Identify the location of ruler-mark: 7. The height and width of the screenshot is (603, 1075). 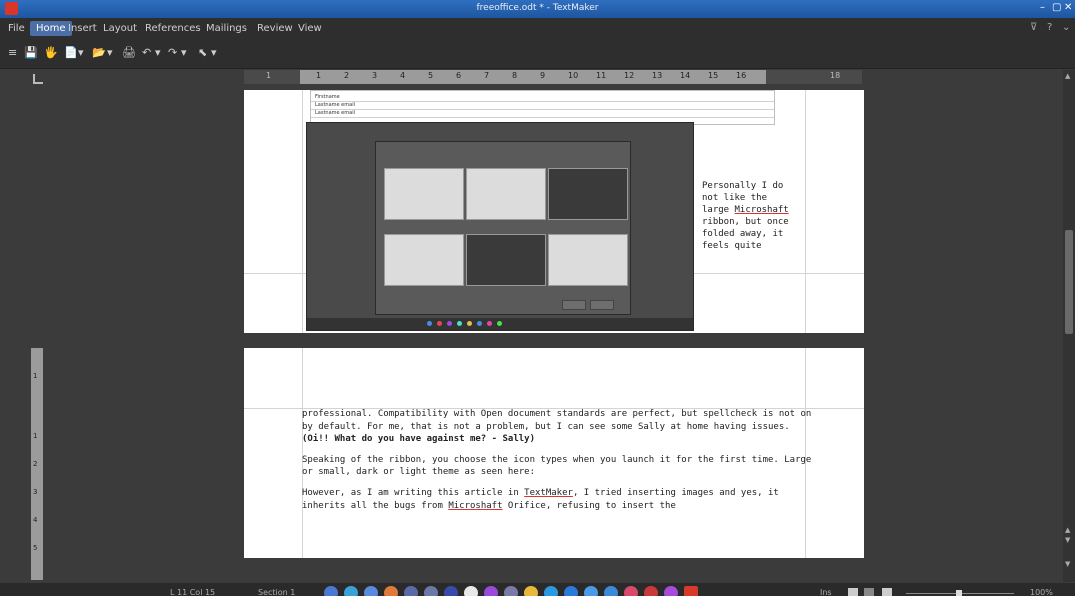
(487, 75).